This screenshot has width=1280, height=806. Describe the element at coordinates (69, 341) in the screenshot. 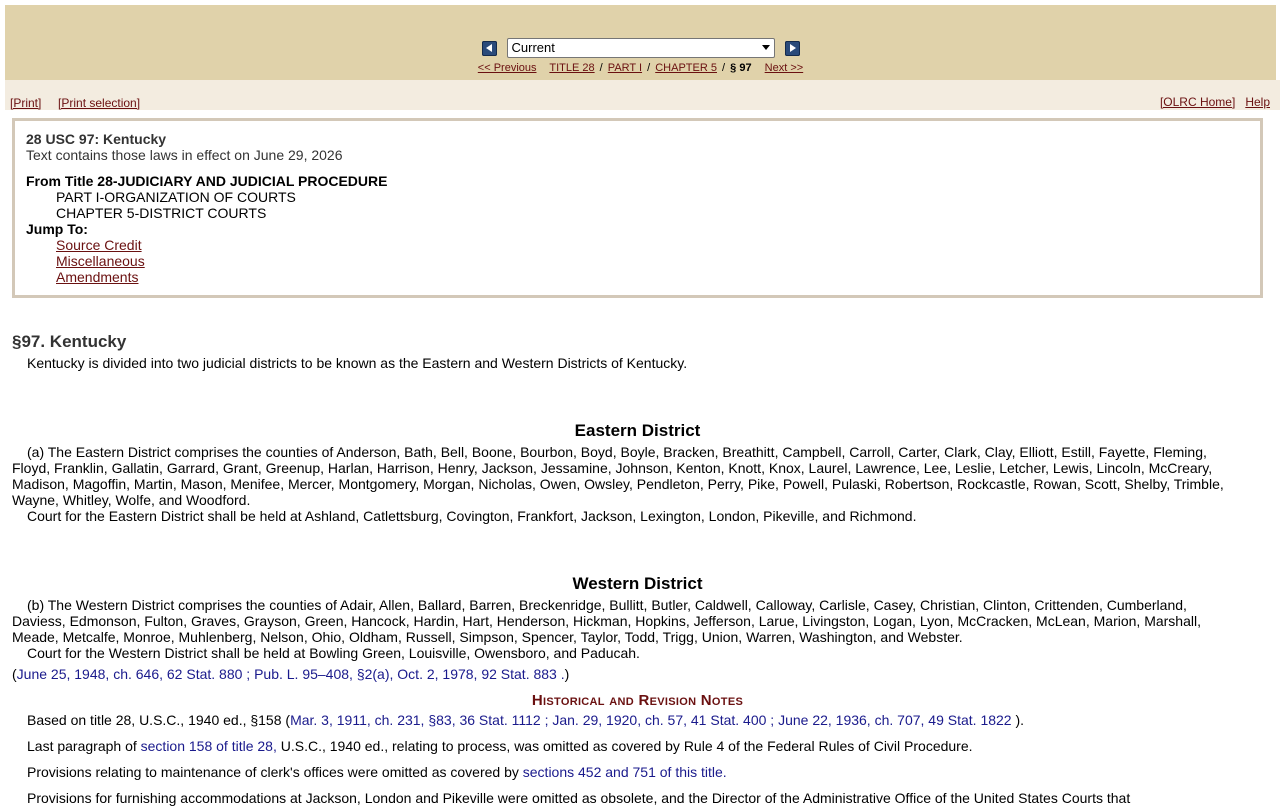

I see `section-heading: §97. Kentucky` at that location.